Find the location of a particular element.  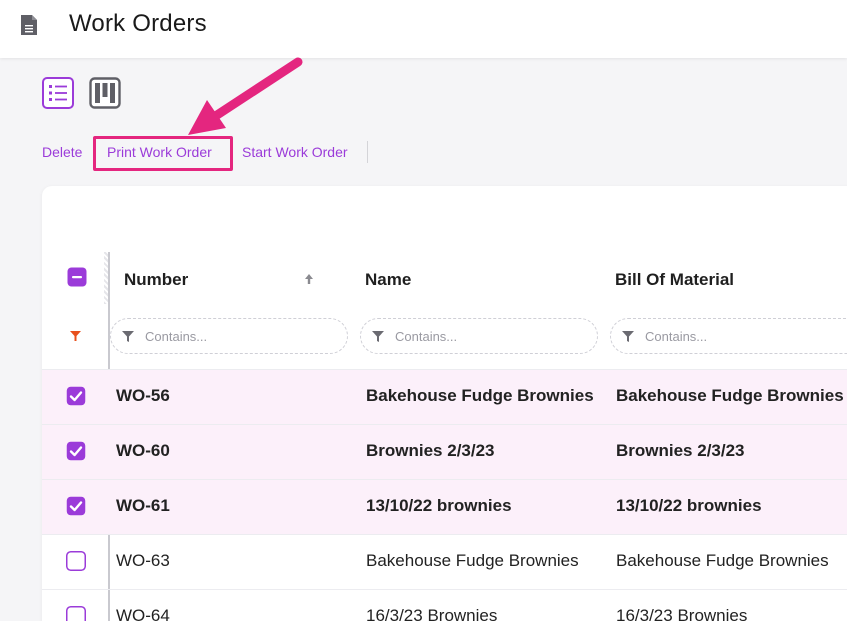

row-name: Brownies 2/3/23 is located at coordinates (430, 450).